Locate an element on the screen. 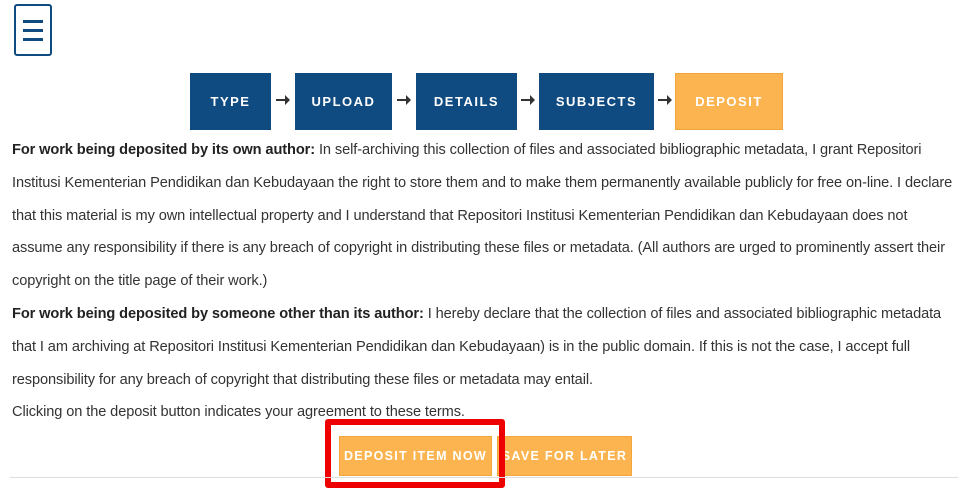  hamburger-menu-button is located at coordinates (33, 30).